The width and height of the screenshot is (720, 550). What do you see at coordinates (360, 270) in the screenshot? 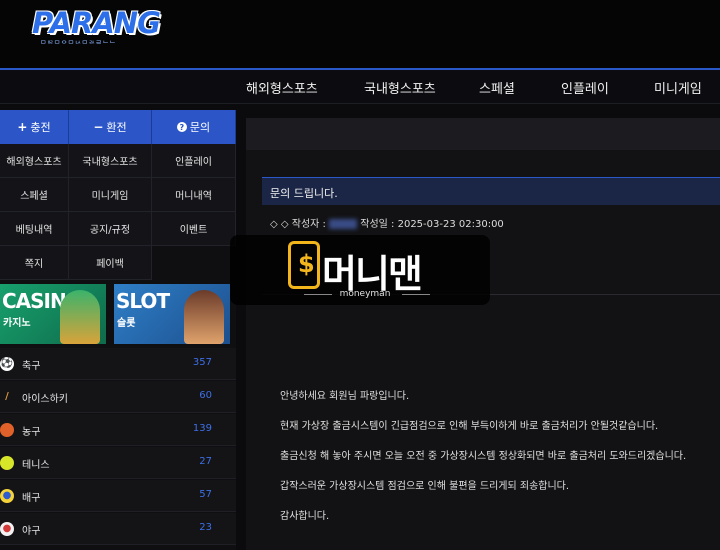
I see `moneyman-watermark: $ 머니맨 moneyman` at bounding box center [360, 270].